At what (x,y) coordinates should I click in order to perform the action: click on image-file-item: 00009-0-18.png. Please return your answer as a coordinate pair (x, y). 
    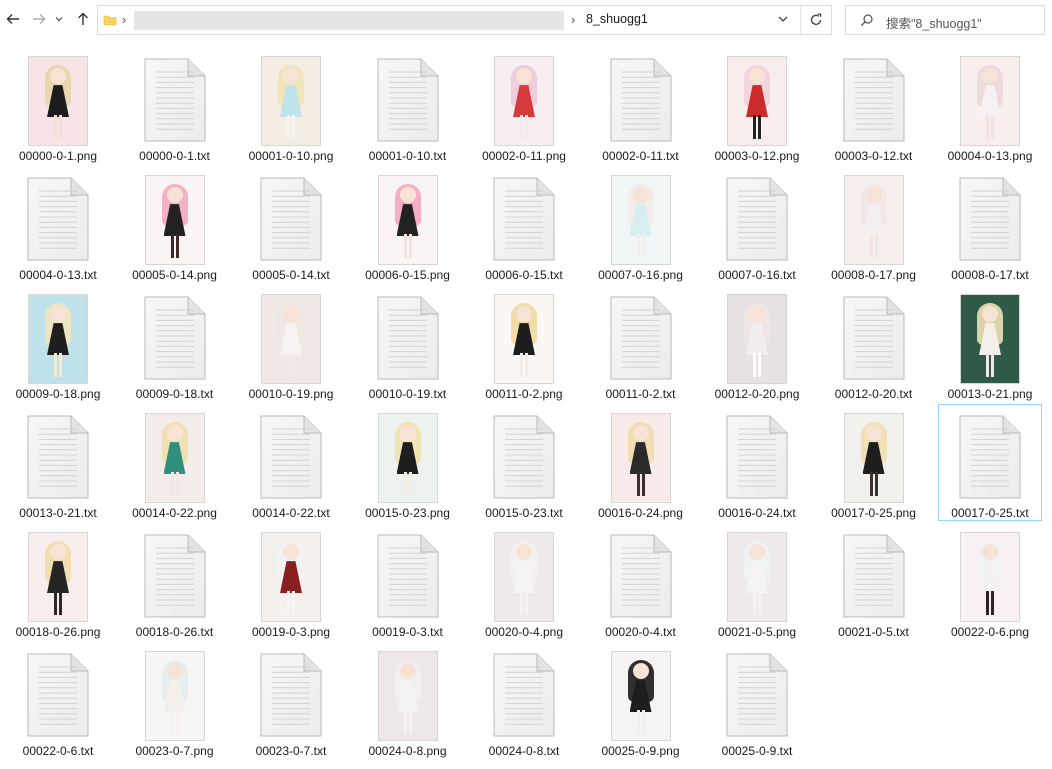
    Looking at the image, I should click on (58, 343).